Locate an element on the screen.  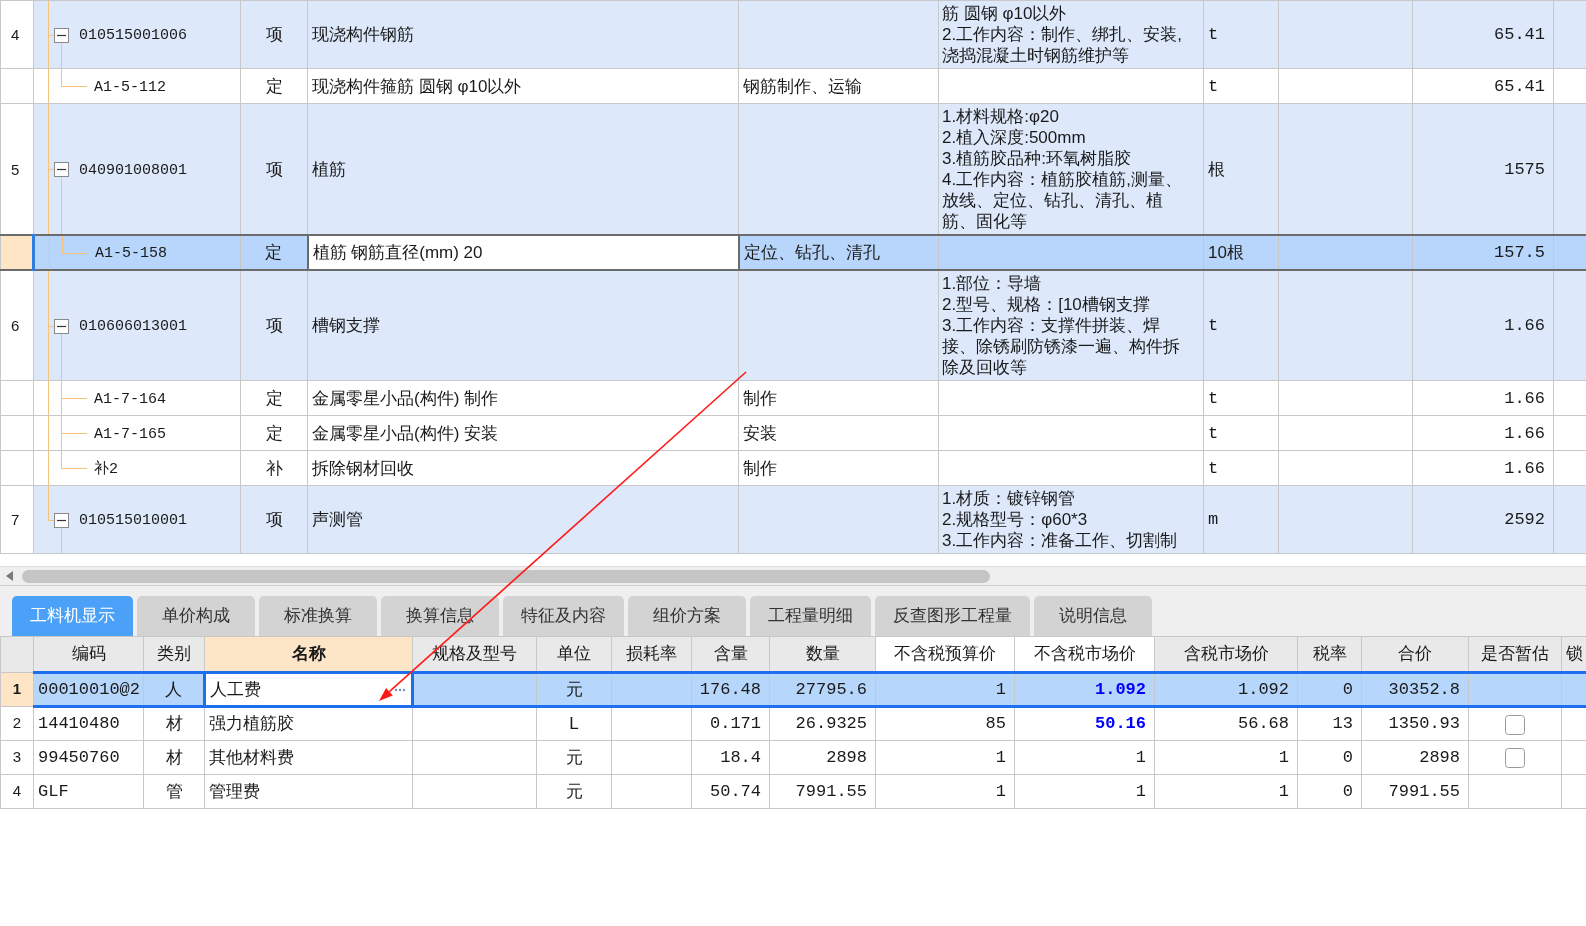
column-header: 含税市场价 is located at coordinates (1226, 654).